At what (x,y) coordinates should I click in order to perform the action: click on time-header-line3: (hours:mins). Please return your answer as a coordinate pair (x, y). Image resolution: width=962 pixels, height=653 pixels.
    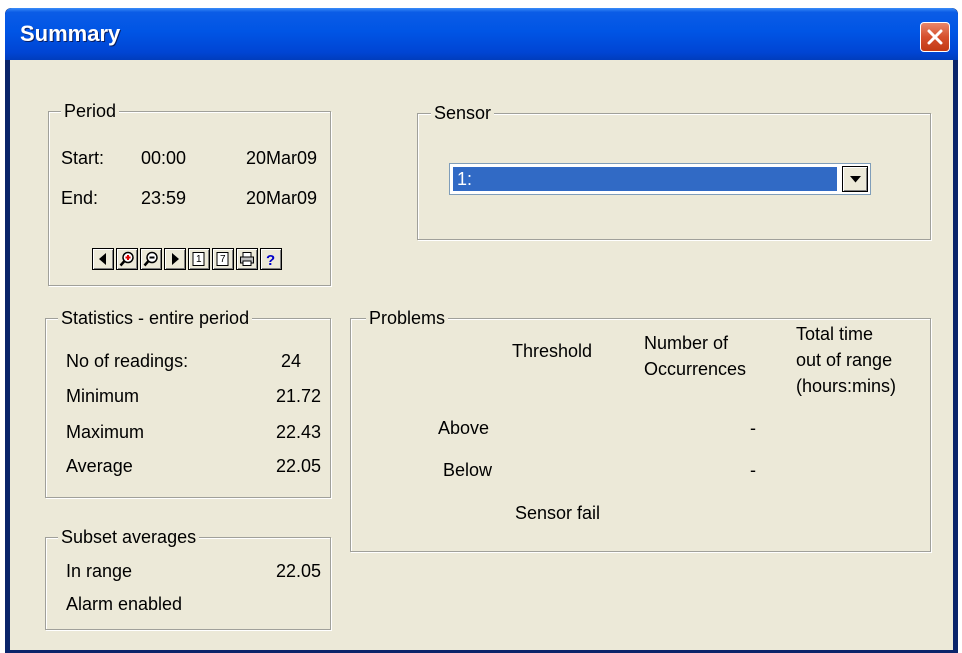
    Looking at the image, I should click on (846, 386).